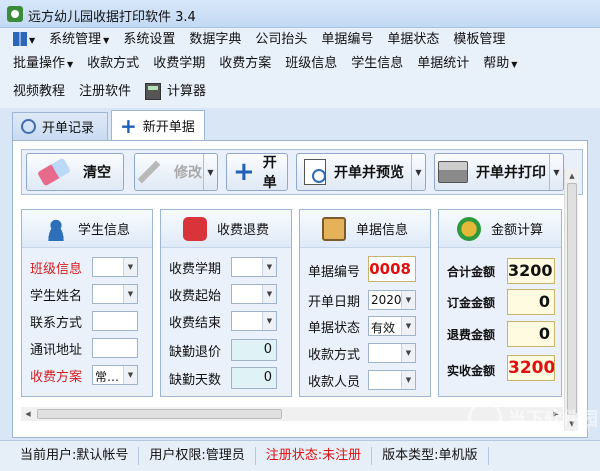 This screenshot has height=471, width=600. I want to click on scroll-left-icon: ◀, so click(28, 414).